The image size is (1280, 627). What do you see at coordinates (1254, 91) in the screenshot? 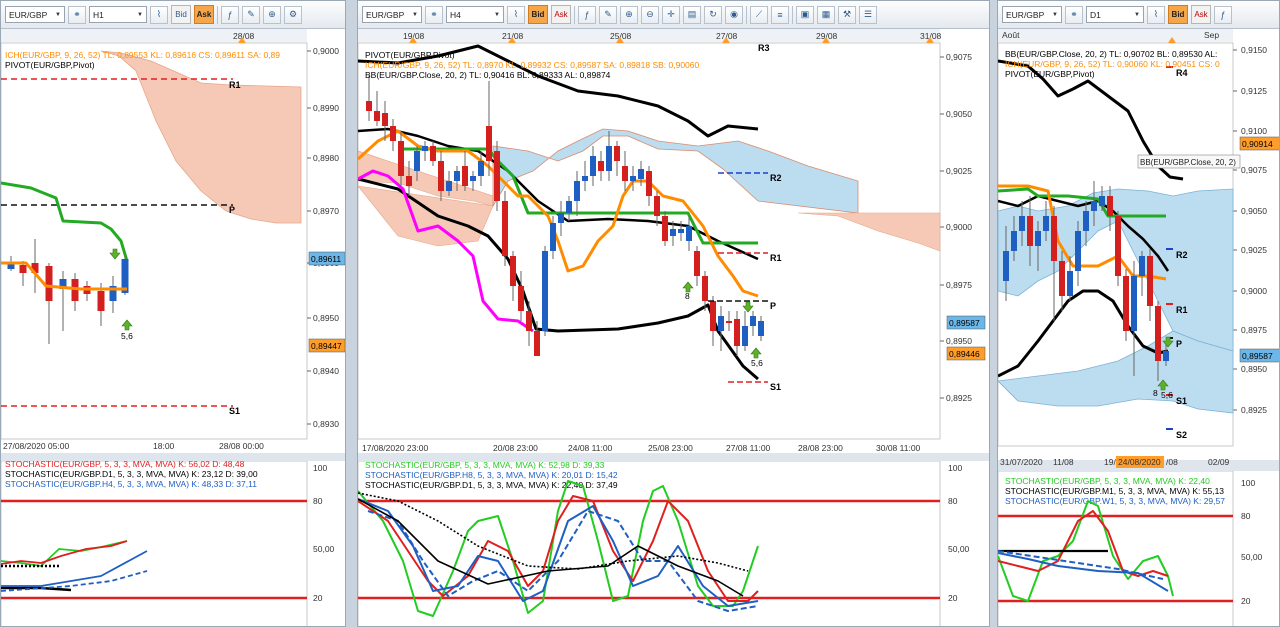
I see `price-tick-label: 0,9125` at bounding box center [1254, 91].